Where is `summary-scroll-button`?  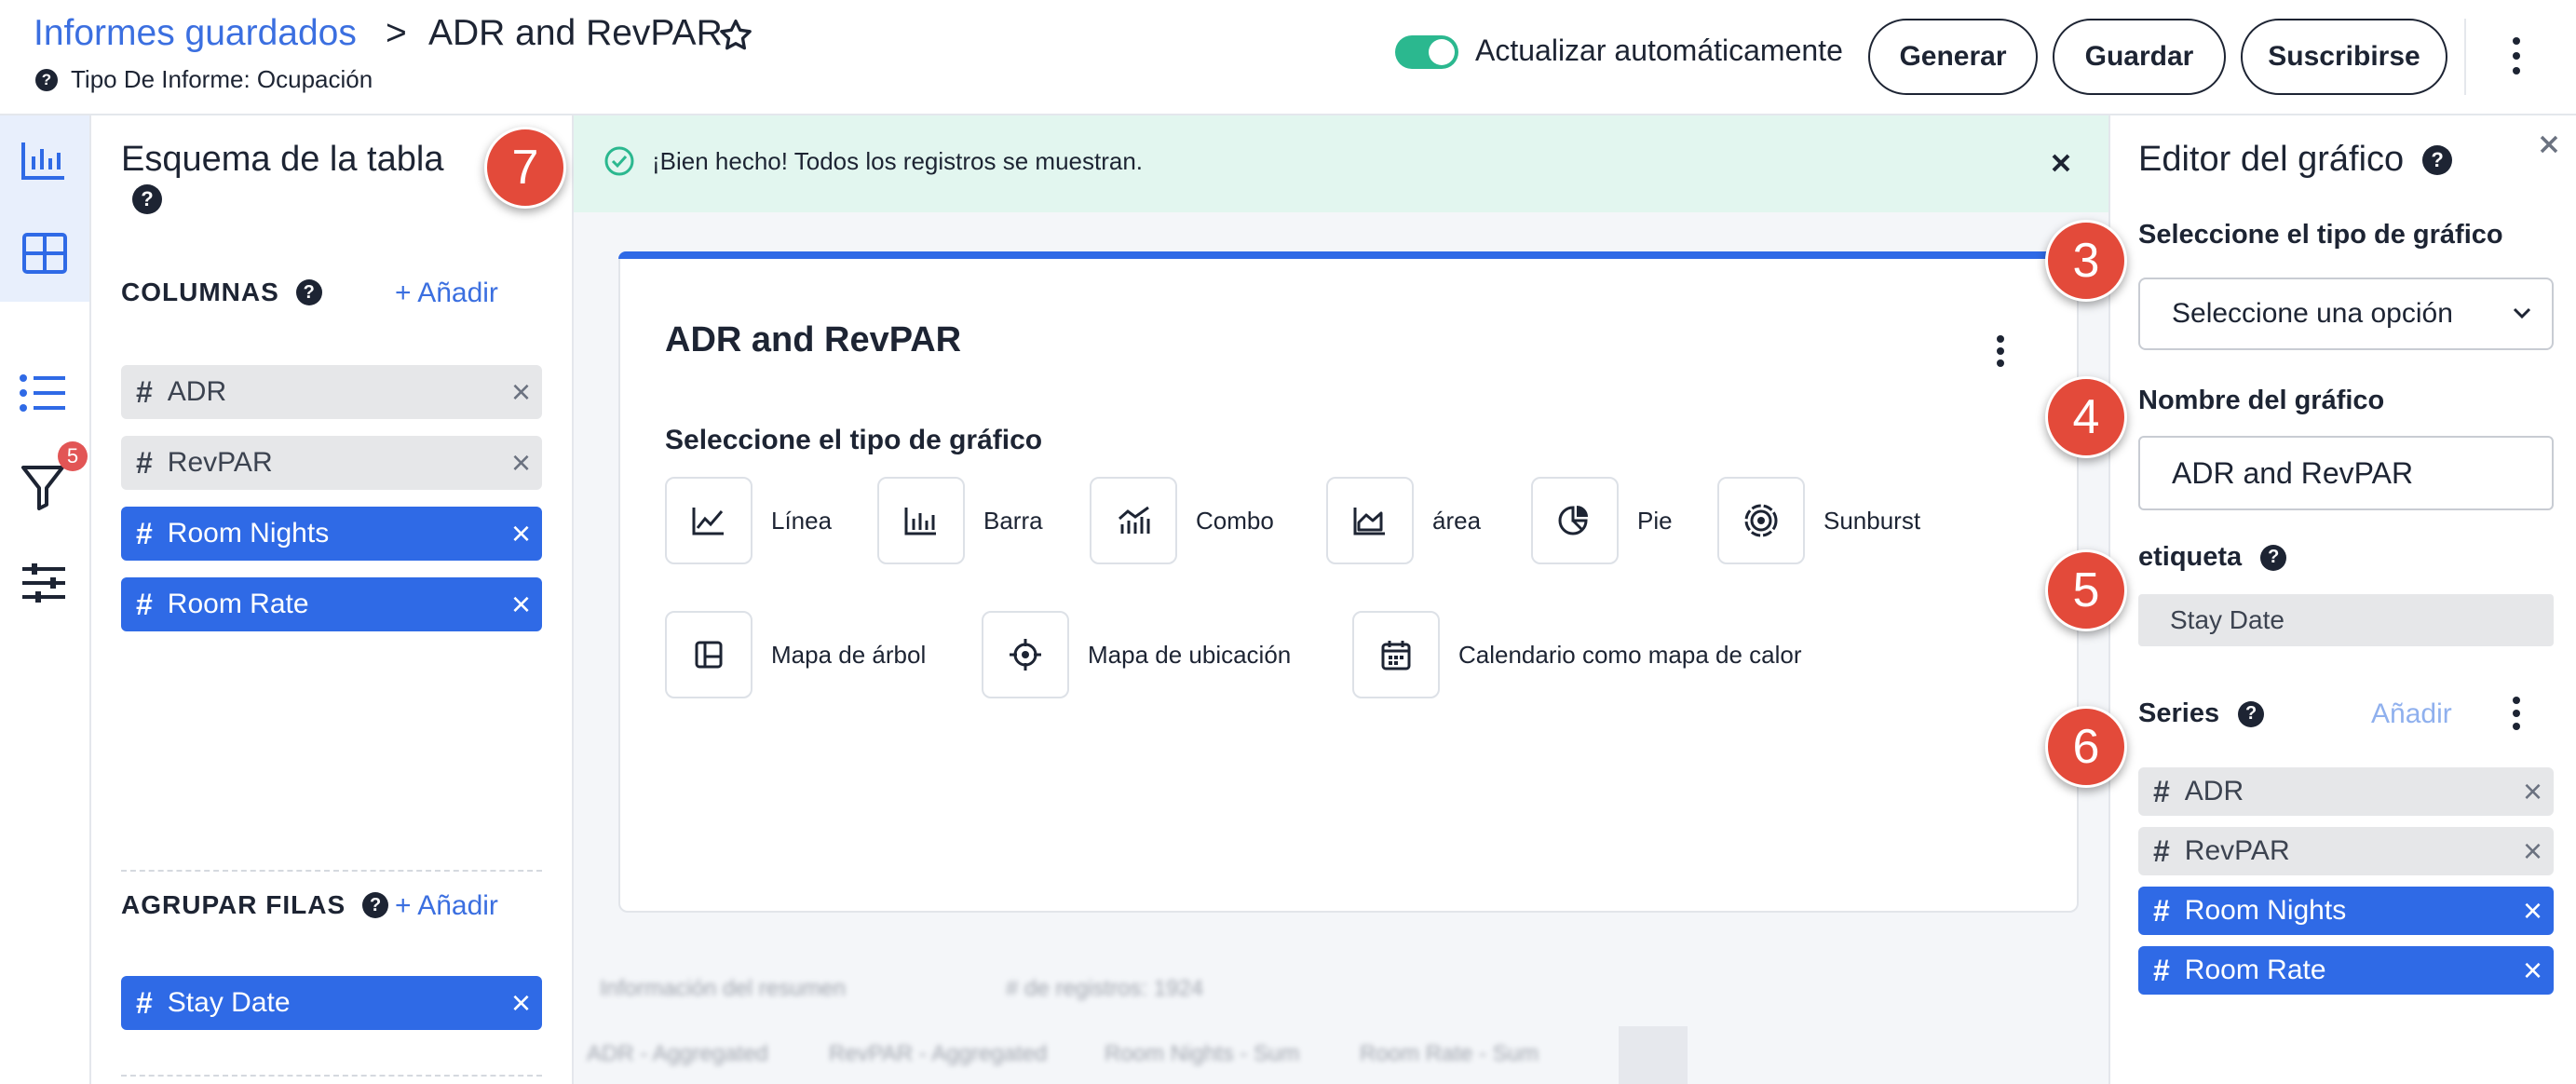
summary-scroll-button is located at coordinates (1653, 1055).